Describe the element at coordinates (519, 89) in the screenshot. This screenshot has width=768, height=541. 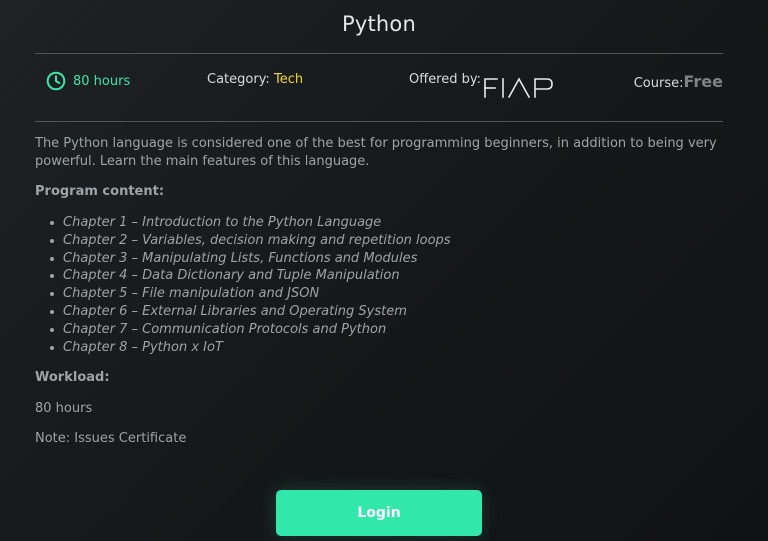
I see `fiap-logo` at that location.